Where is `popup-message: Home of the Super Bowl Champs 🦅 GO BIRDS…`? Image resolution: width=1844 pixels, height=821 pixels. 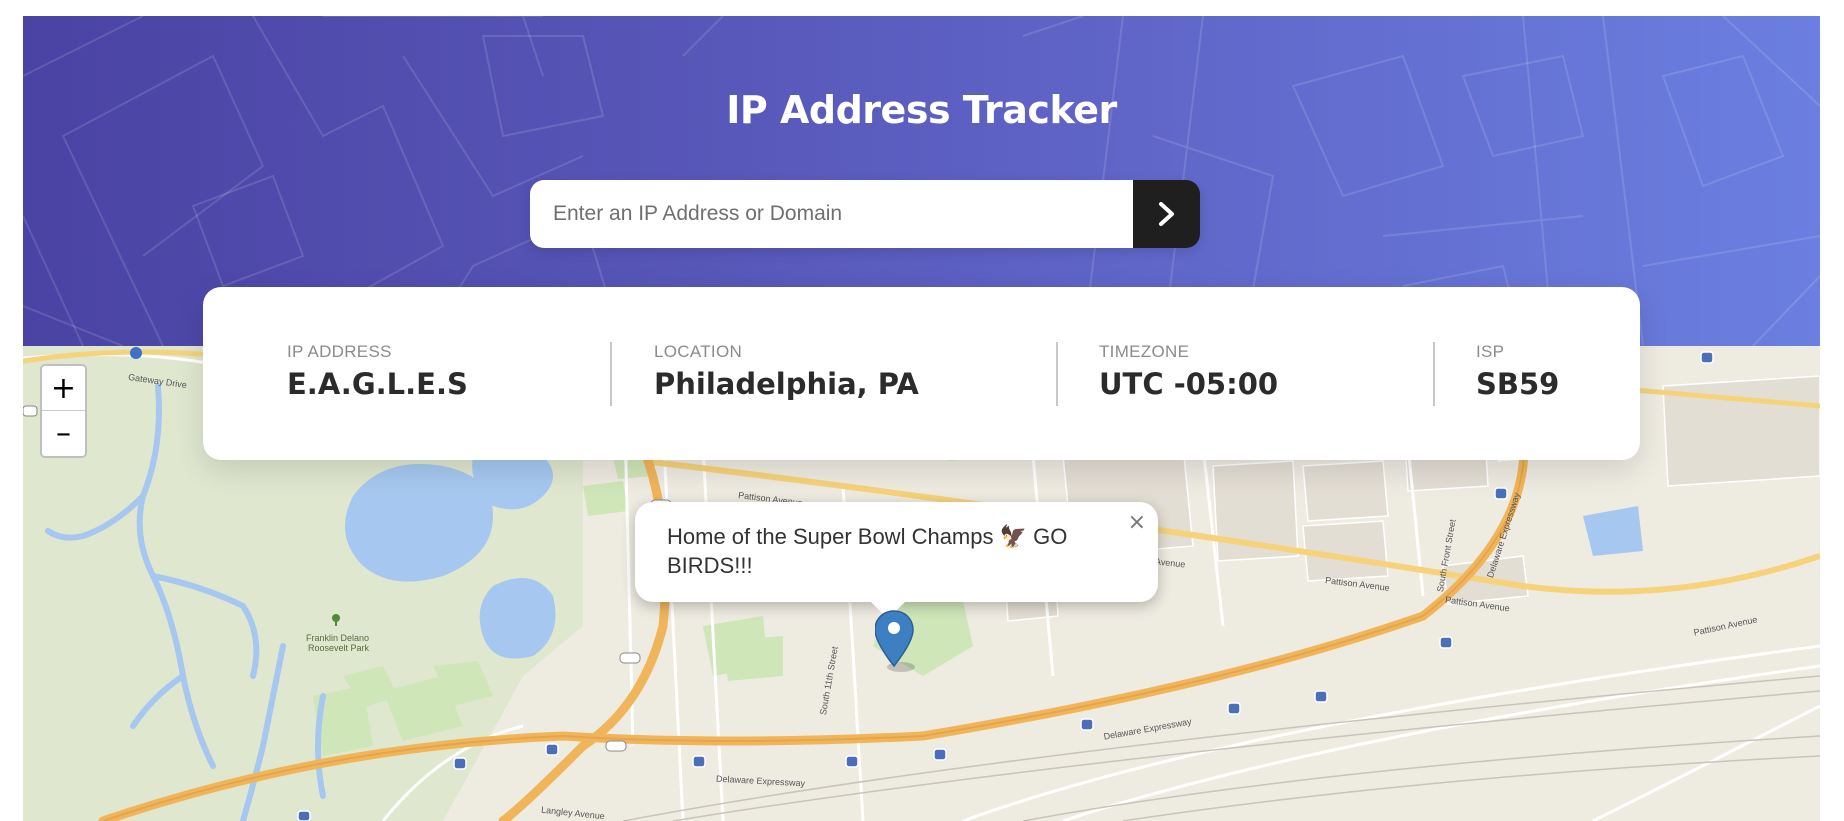
popup-message: Home of the Super Bowl Champs 🦅 GO BIRDS… is located at coordinates (867, 551).